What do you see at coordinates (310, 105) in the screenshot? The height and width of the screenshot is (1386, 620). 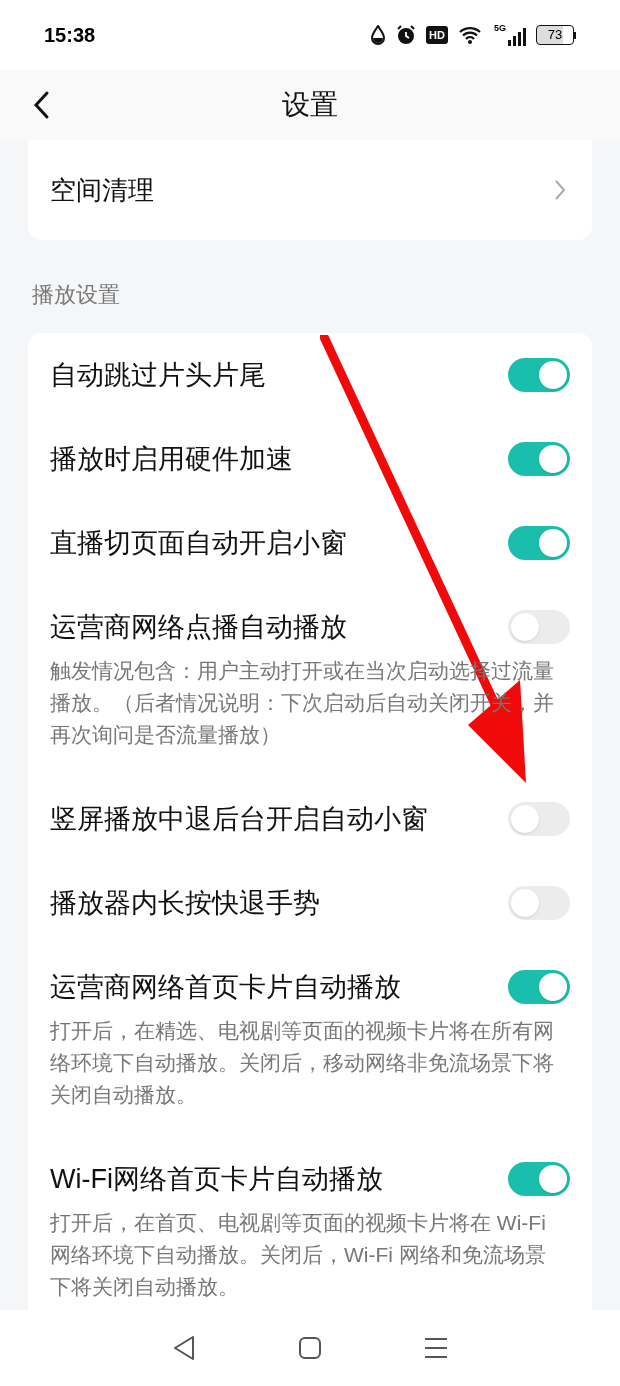 I see `page-title: 设置` at bounding box center [310, 105].